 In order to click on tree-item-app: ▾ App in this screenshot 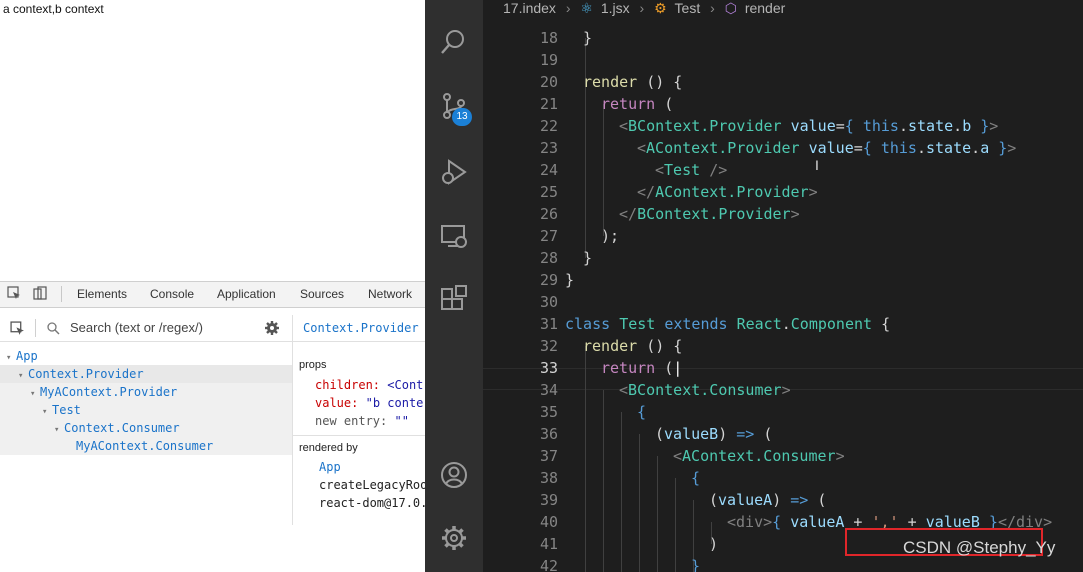, I will do `click(146, 356)`.